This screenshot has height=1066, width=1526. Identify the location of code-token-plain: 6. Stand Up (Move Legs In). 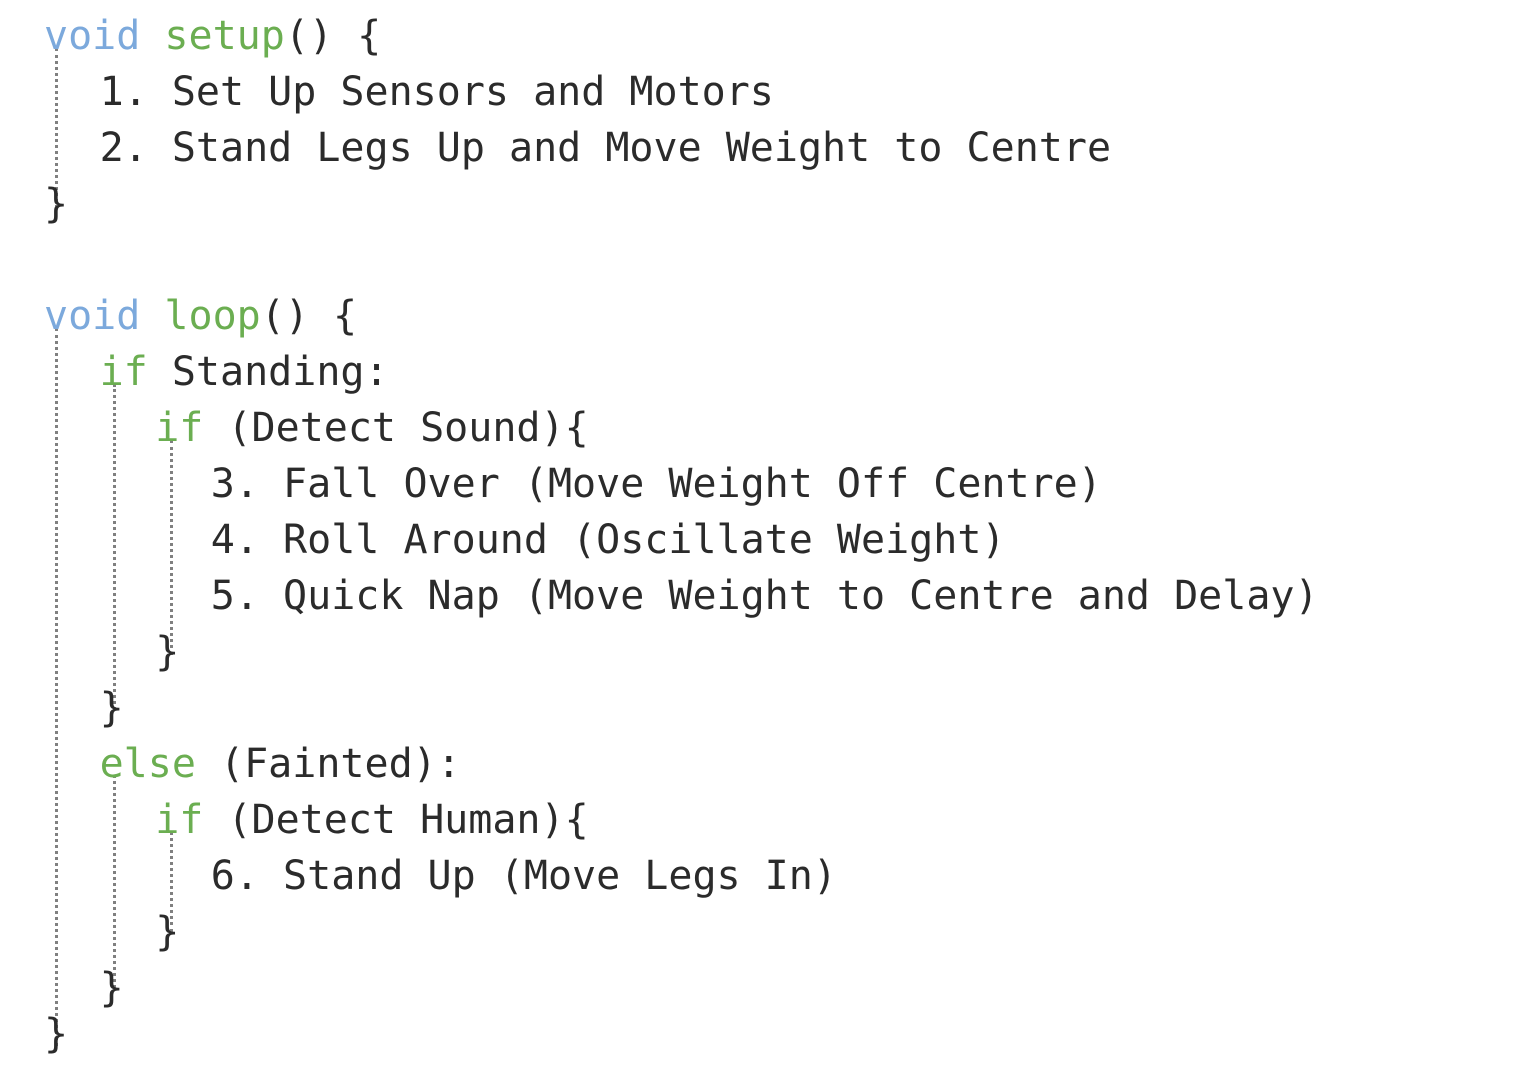
(523, 876).